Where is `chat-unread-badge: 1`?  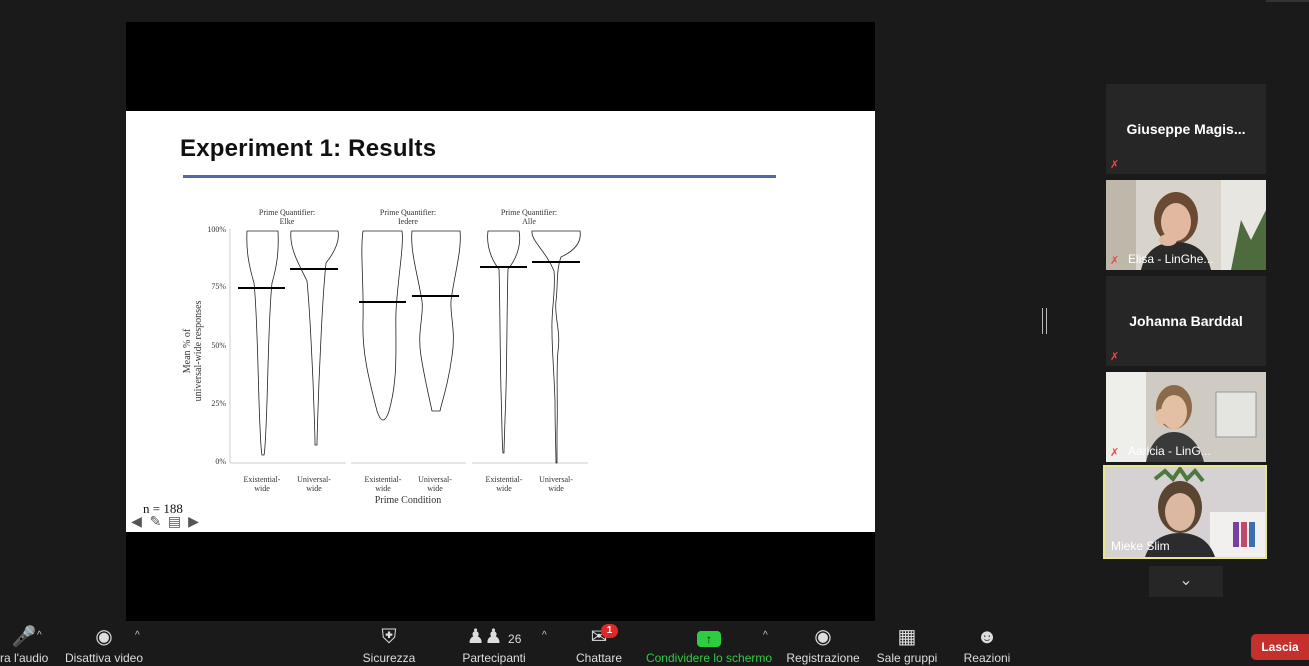 chat-unread-badge: 1 is located at coordinates (609, 631).